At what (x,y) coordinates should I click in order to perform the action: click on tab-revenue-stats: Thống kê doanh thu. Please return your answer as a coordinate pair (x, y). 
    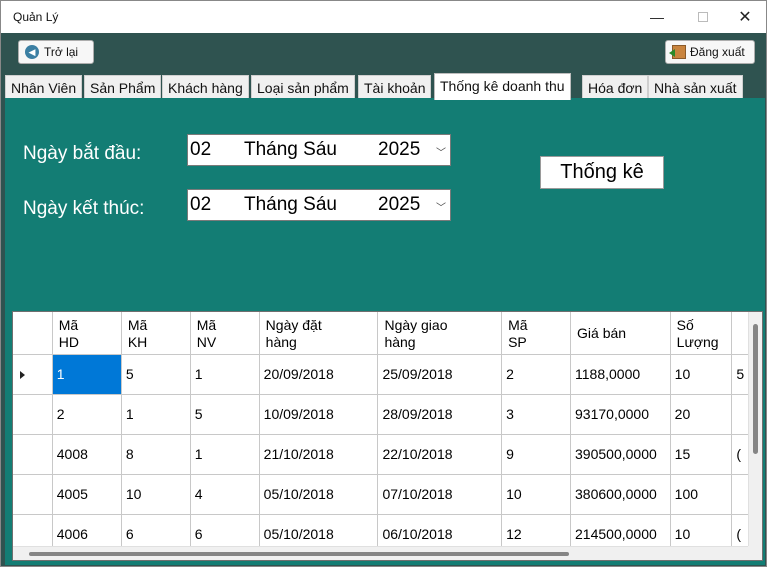
    Looking at the image, I should click on (502, 86).